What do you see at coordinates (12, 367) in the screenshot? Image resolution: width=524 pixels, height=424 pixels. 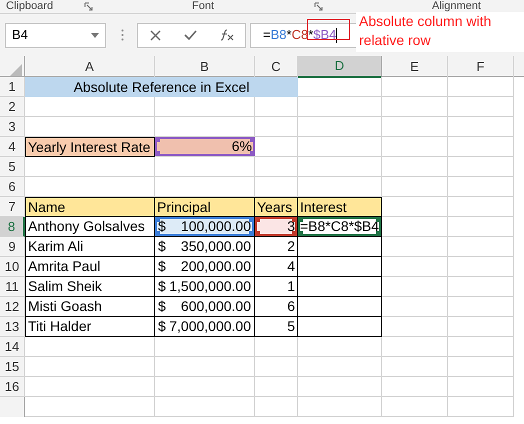 I see `row-header: 15` at bounding box center [12, 367].